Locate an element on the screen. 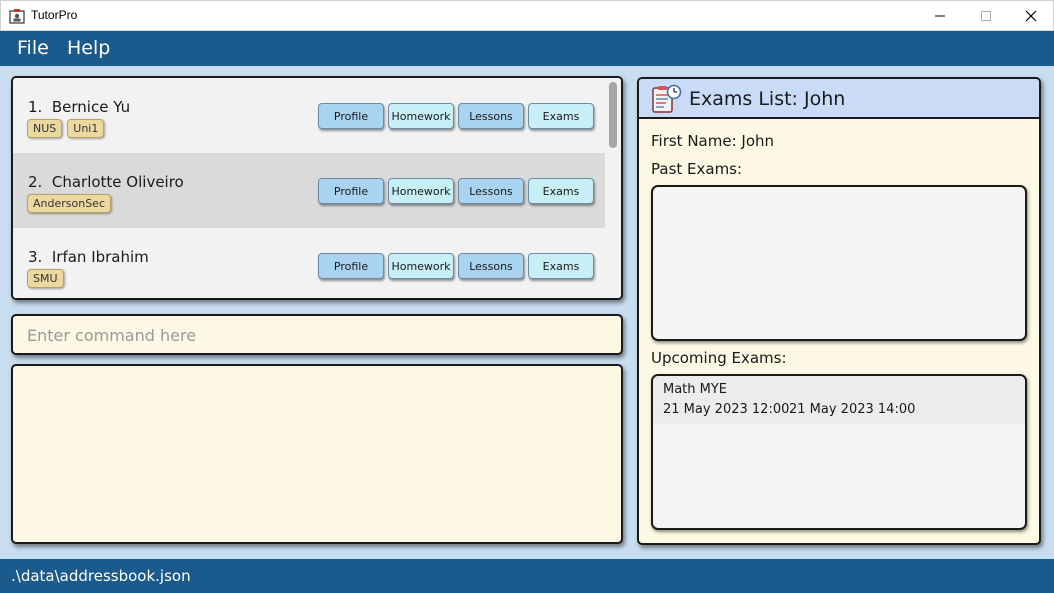 The image size is (1054, 593). person-index: 2. is located at coordinates (35, 182).